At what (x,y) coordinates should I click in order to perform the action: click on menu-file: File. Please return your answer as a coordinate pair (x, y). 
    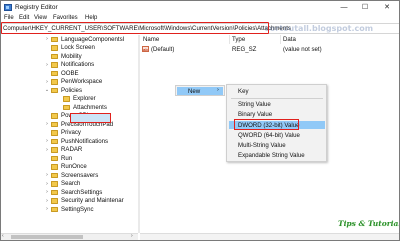
    Looking at the image, I should click on (9, 18).